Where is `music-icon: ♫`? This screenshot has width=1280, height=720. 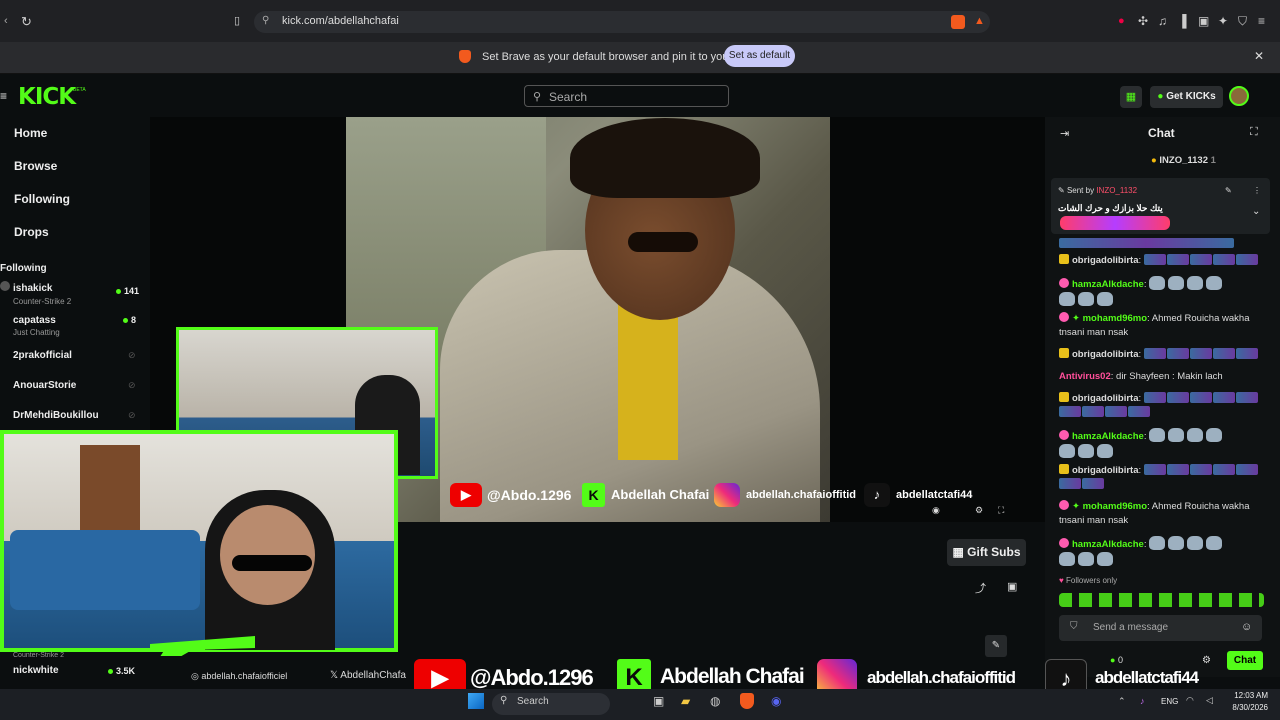
music-icon: ♫ is located at coordinates (1162, 21).